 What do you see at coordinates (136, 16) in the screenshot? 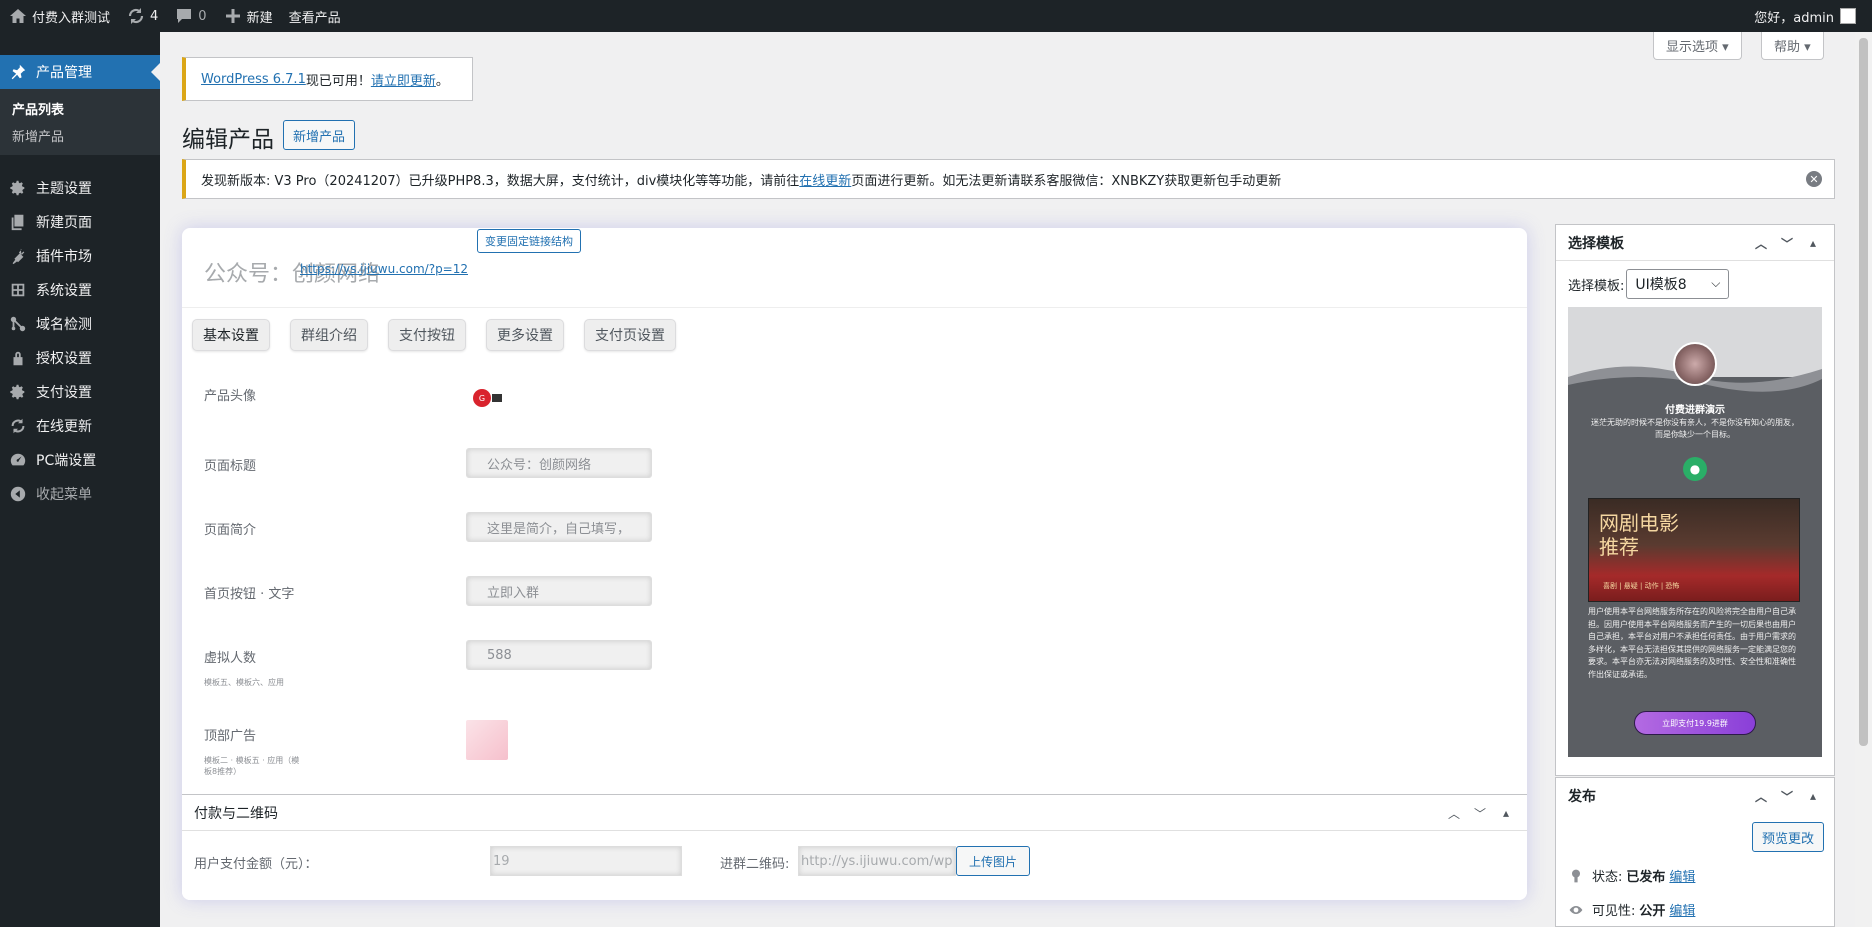
I see `updates-icon` at bounding box center [136, 16].